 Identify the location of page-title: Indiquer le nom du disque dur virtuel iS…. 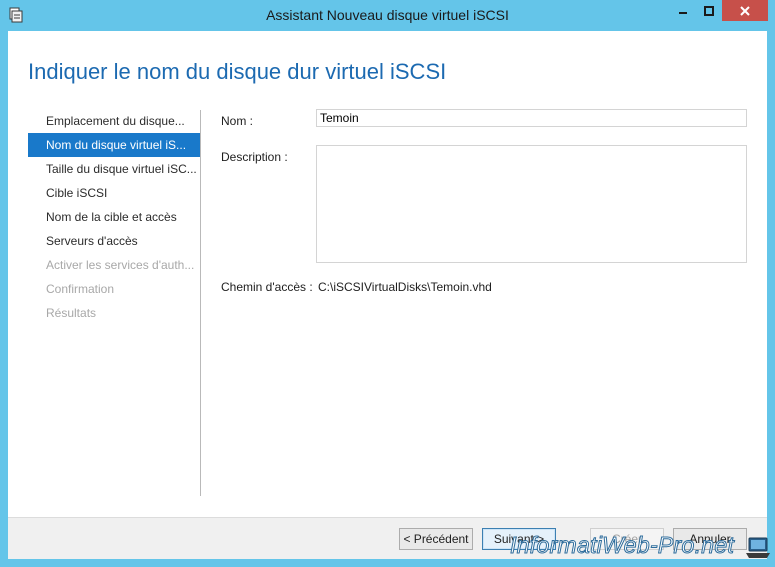
(237, 71).